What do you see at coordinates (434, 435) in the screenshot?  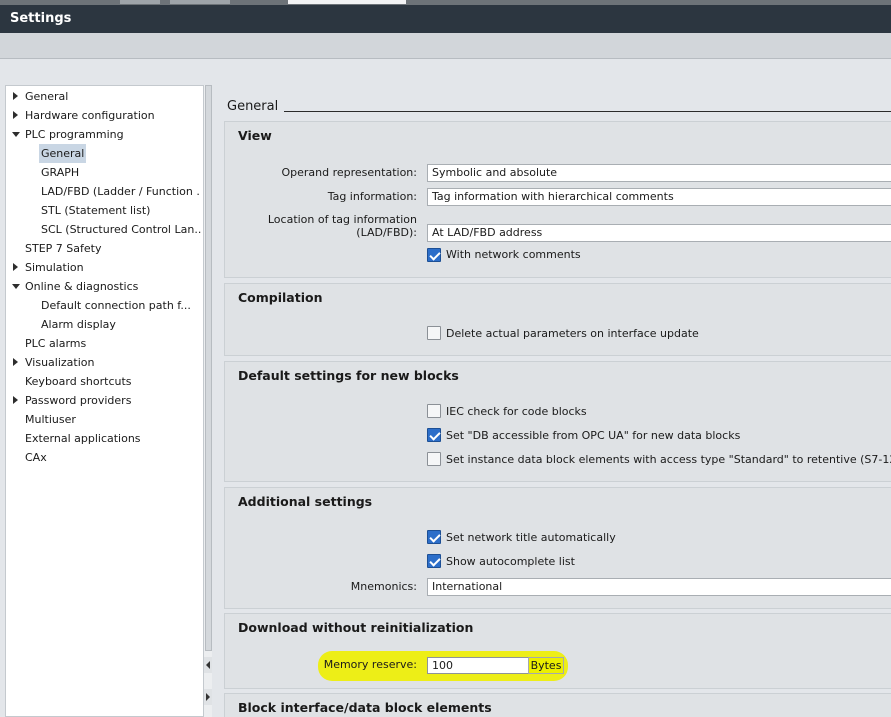 I see `db-accessible-checkbox` at bounding box center [434, 435].